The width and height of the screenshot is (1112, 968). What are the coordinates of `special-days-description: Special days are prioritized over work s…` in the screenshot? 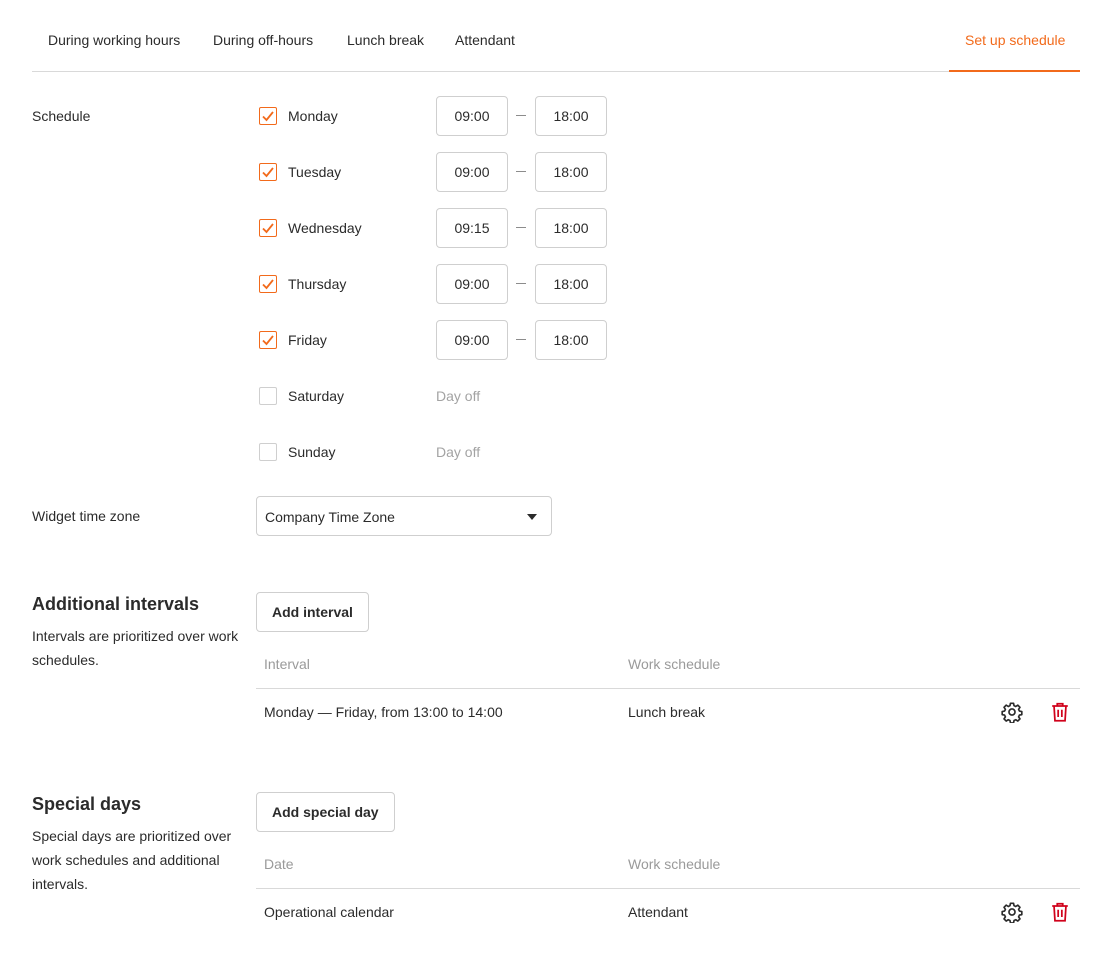 It's located at (132, 860).